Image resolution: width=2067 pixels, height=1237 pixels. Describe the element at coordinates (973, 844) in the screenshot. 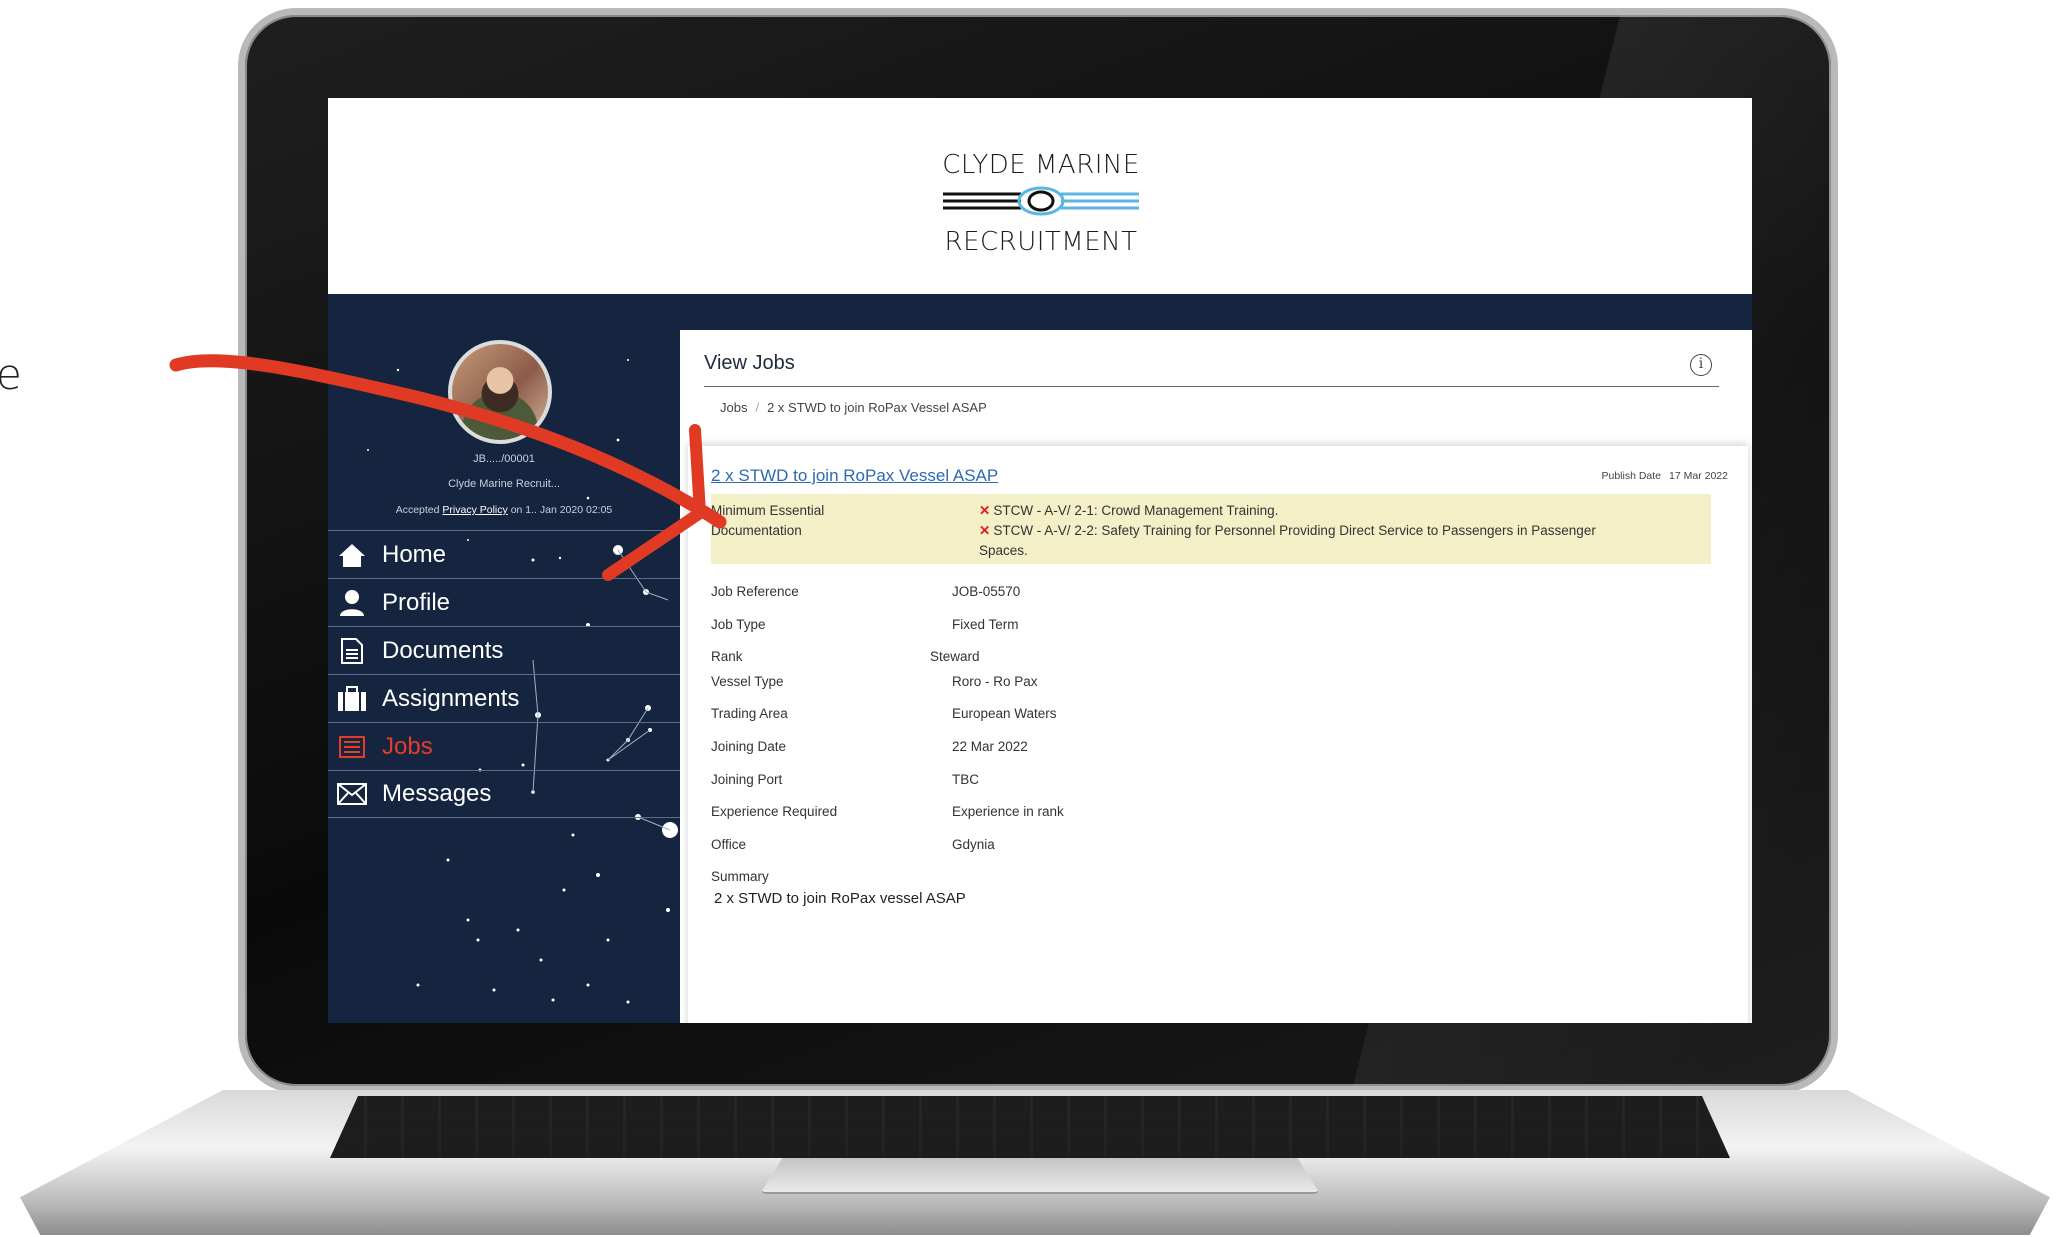

I see `field-value-office: Gdynia` at that location.